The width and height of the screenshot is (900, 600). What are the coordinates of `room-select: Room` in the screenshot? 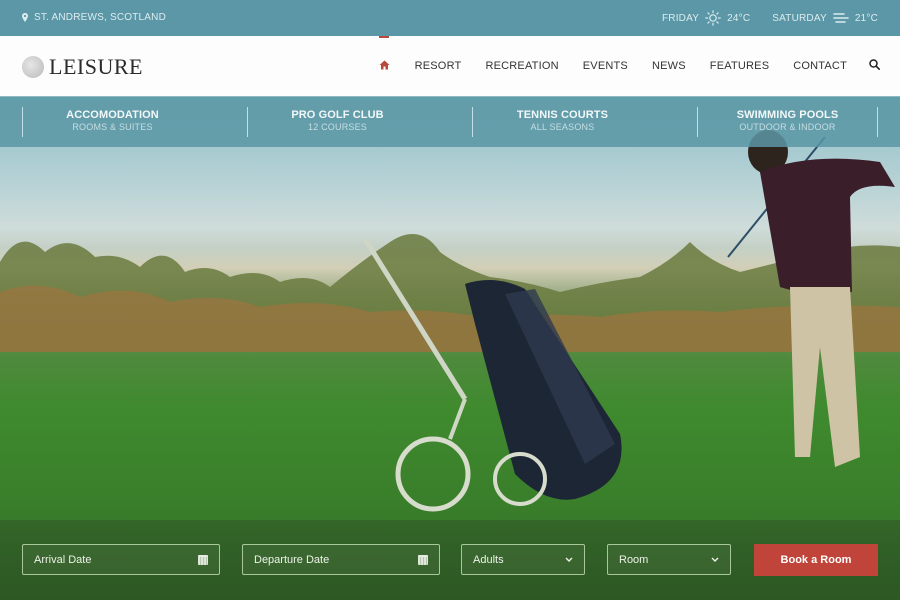 It's located at (669, 559).